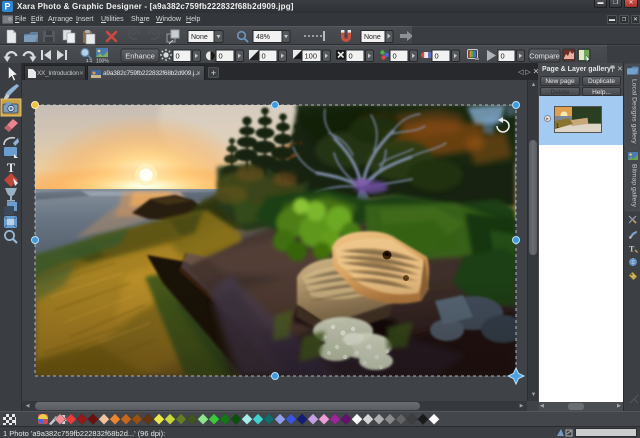 The height and width of the screenshot is (438, 640). What do you see at coordinates (634, 186) in the screenshot?
I see `svg-text: Bitmap gallery` at bounding box center [634, 186].